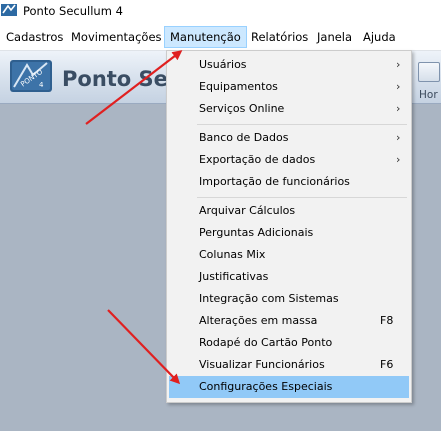 The width and height of the screenshot is (441, 431). What do you see at coordinates (116, 37) in the screenshot?
I see `menu-movimentacoes: Movimentações` at bounding box center [116, 37].